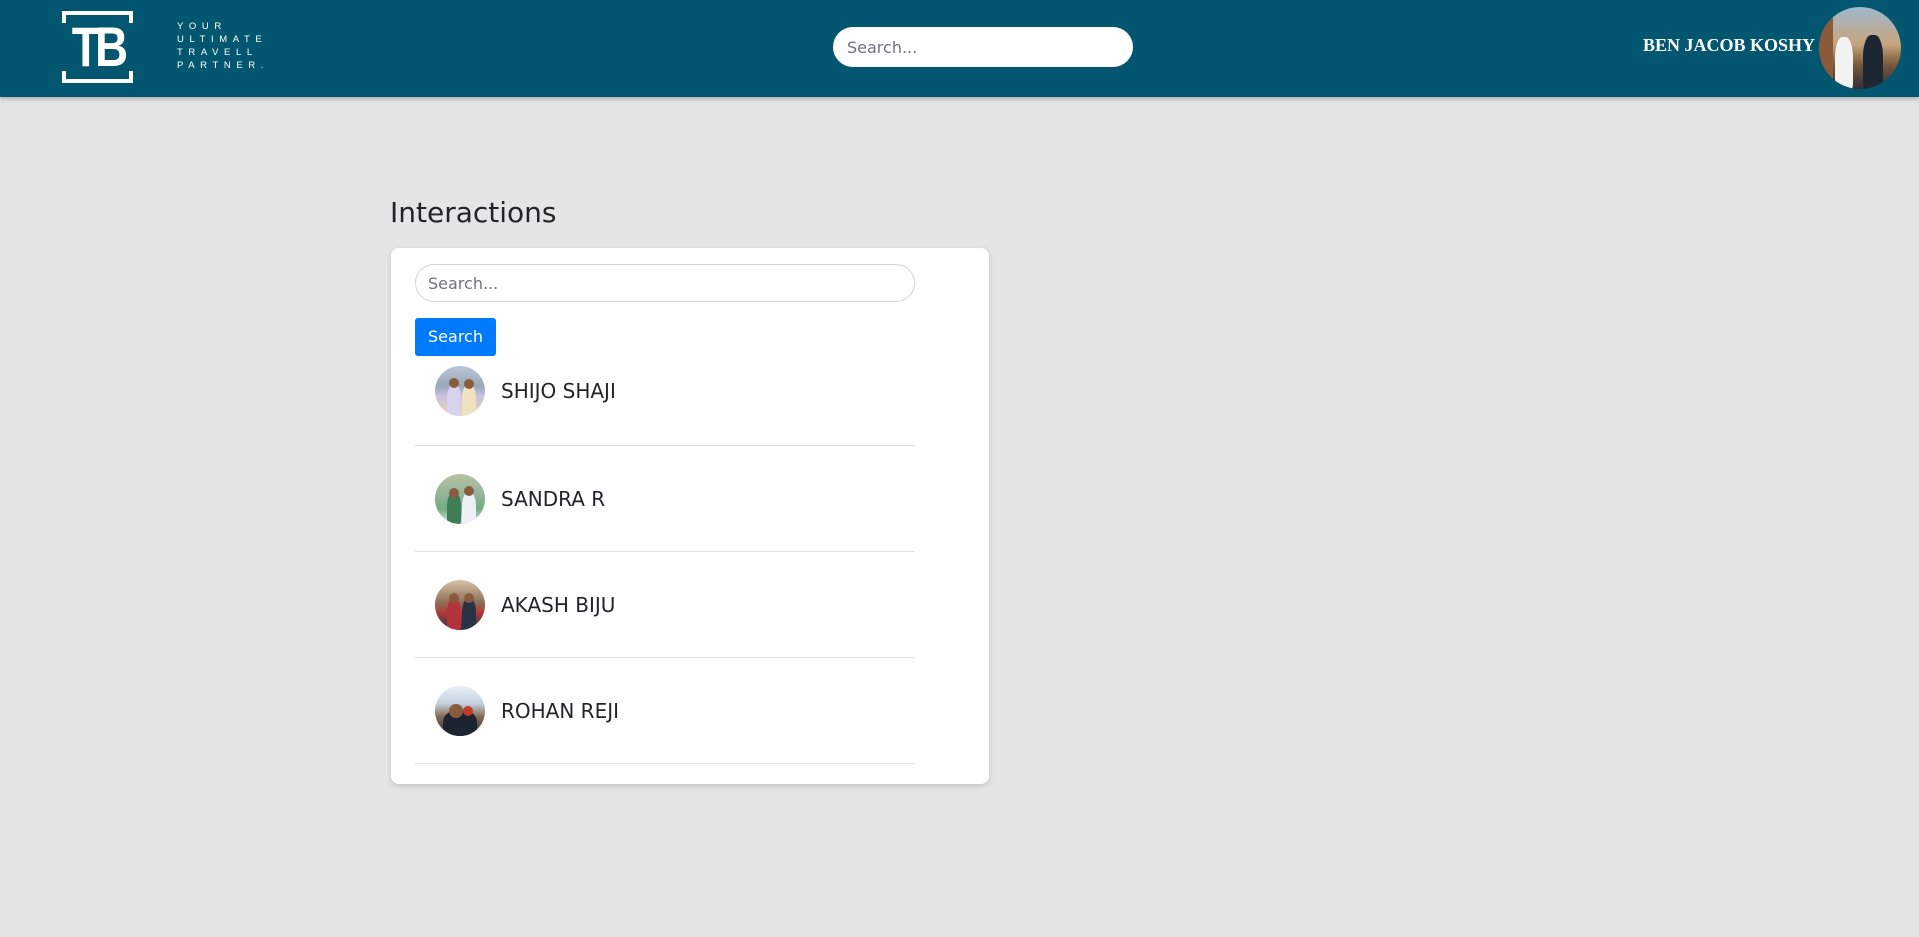  I want to click on page-title: Interactions, so click(473, 212).